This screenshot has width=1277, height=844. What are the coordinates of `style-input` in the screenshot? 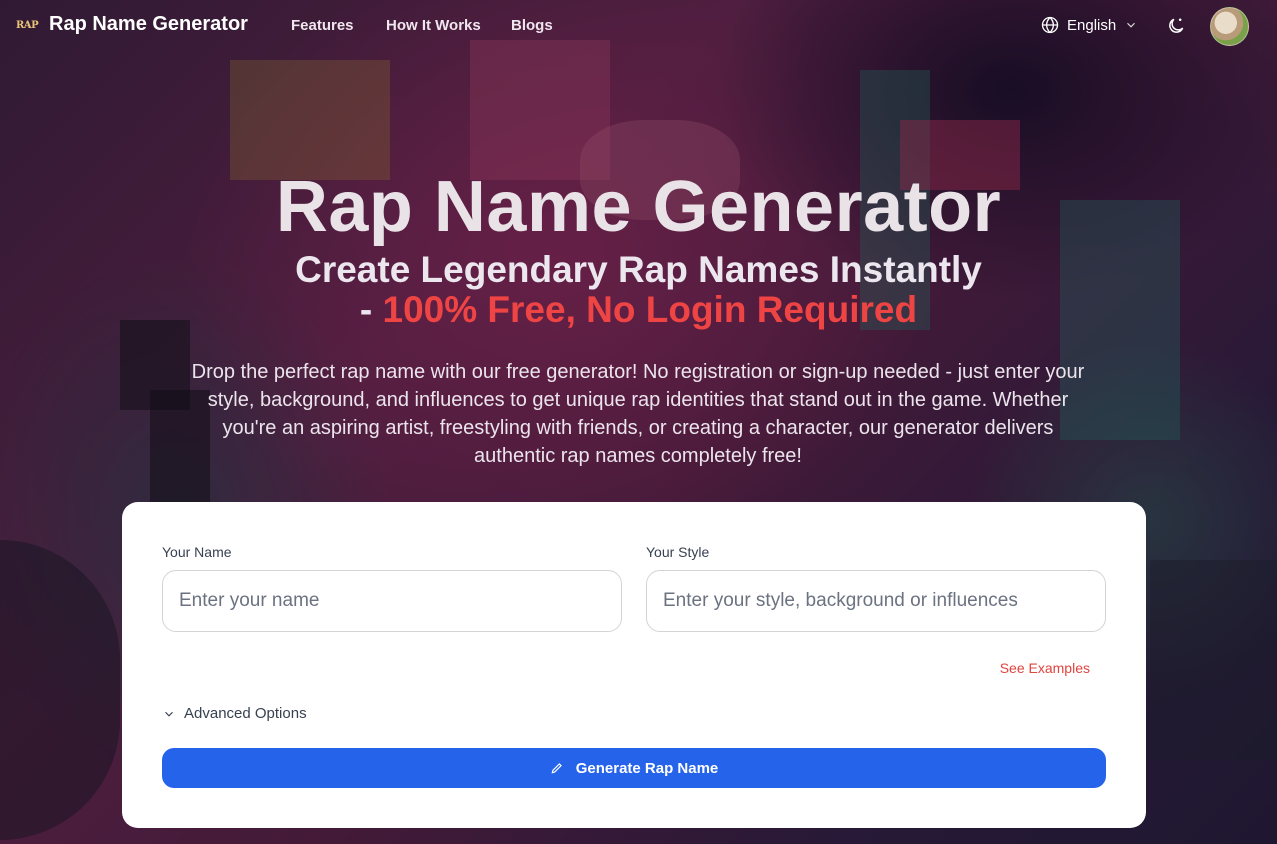 It's located at (876, 601).